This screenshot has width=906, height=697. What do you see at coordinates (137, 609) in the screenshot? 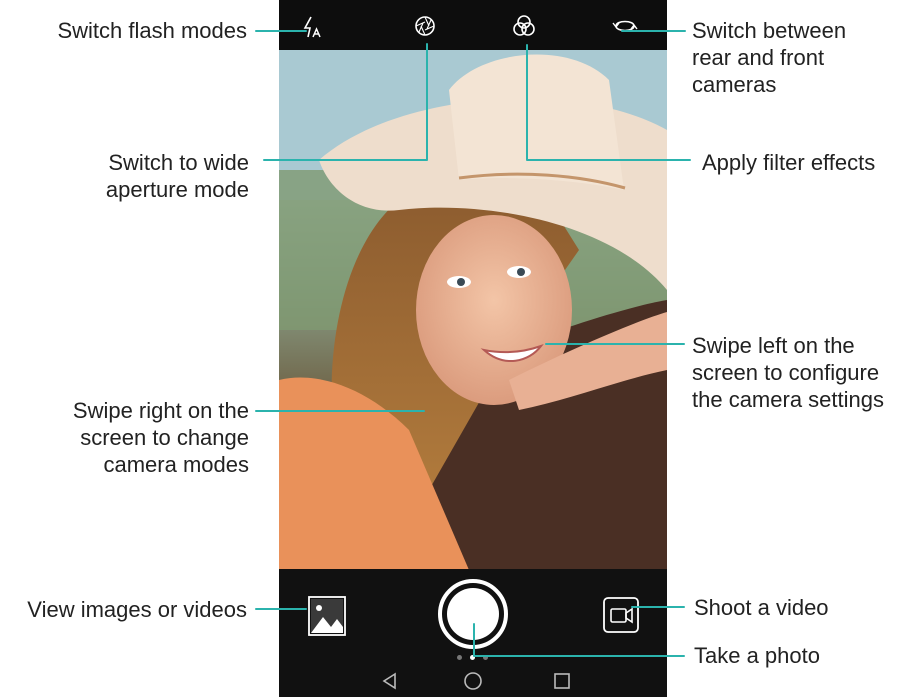
I see `callout-gallery: View images or videos` at bounding box center [137, 609].